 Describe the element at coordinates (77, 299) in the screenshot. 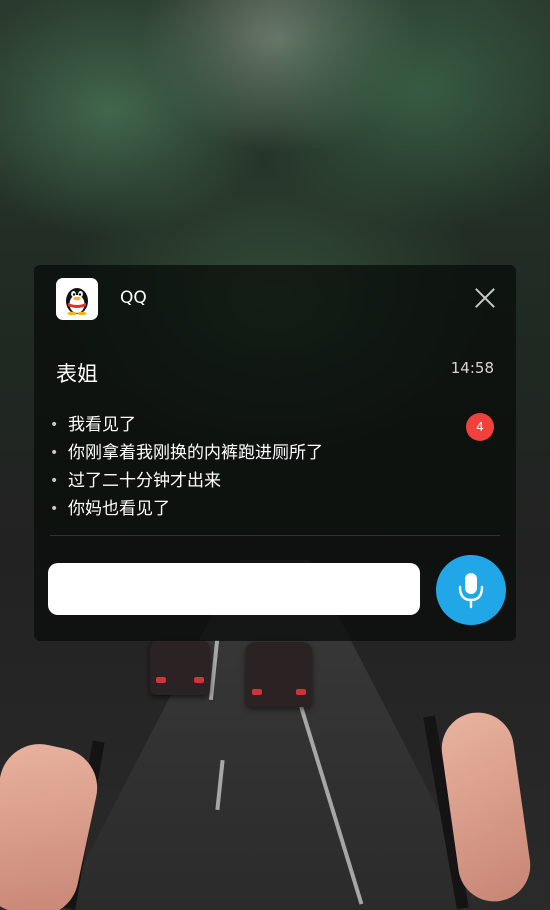

I see `qq-penguin-icon` at that location.